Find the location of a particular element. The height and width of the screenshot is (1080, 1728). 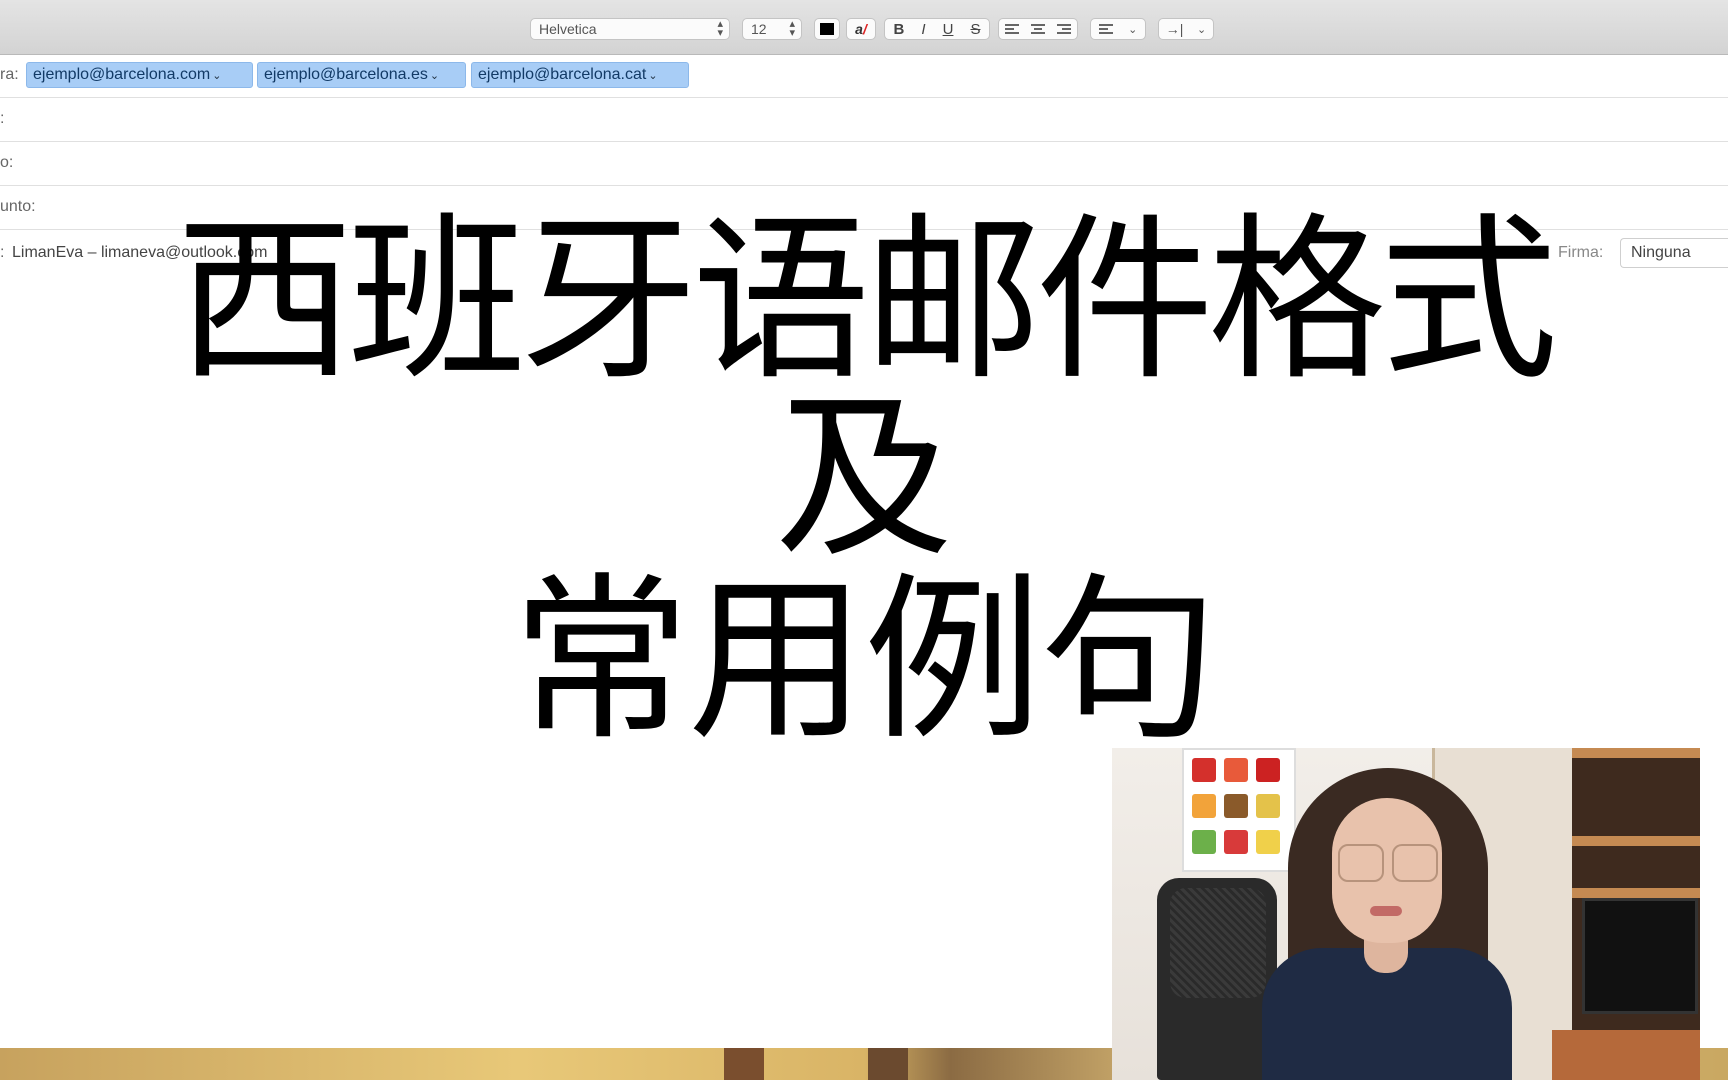

alignment-group is located at coordinates (1038, 29).